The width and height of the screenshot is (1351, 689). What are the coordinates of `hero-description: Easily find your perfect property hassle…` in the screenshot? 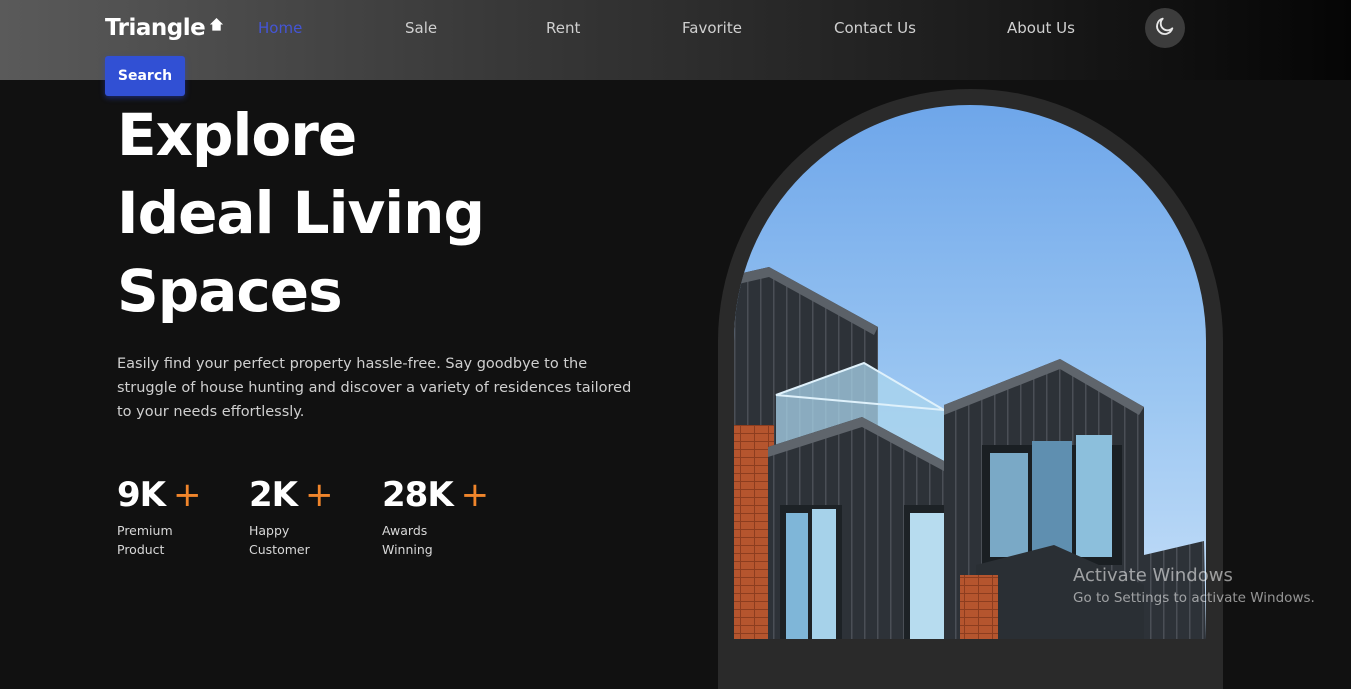 It's located at (374, 388).